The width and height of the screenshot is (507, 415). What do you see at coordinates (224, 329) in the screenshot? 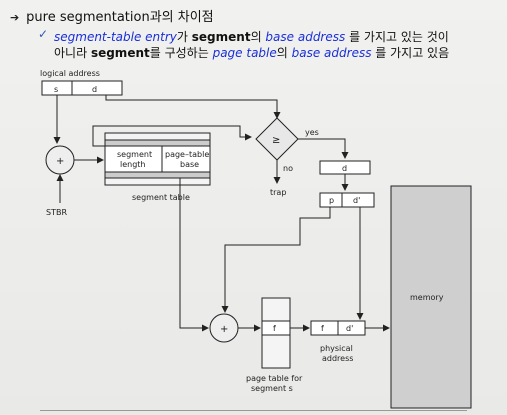
I see `plus-label-2: +` at bounding box center [224, 329].